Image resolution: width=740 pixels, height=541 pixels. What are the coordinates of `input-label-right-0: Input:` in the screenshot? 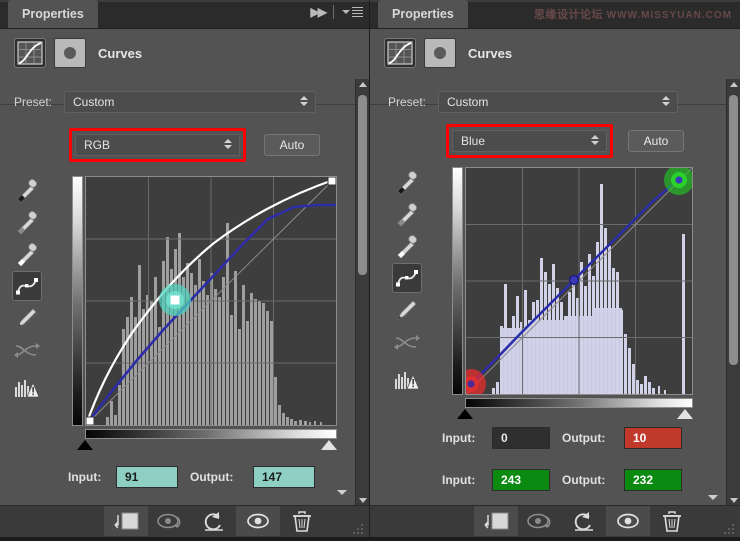 It's located at (459, 438).